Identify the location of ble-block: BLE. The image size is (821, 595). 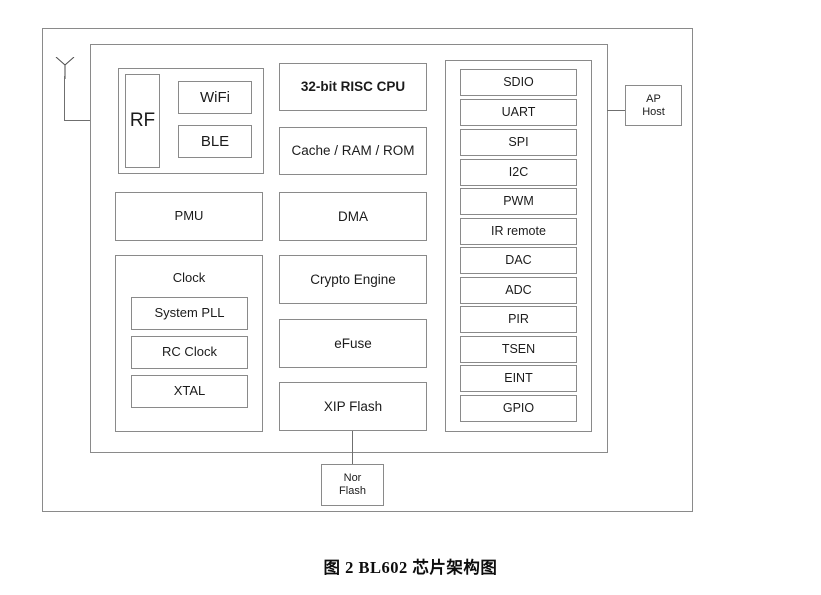
(215, 141).